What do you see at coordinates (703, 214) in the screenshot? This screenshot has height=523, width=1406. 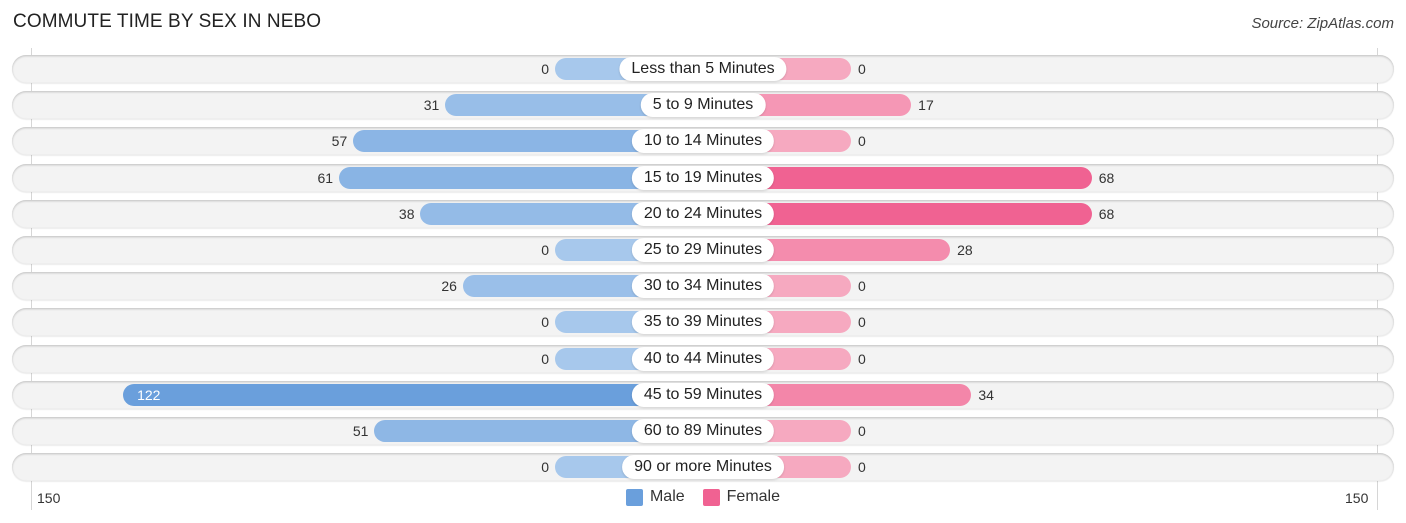 I see `category-label: 20 to 24 Minutes` at bounding box center [703, 214].